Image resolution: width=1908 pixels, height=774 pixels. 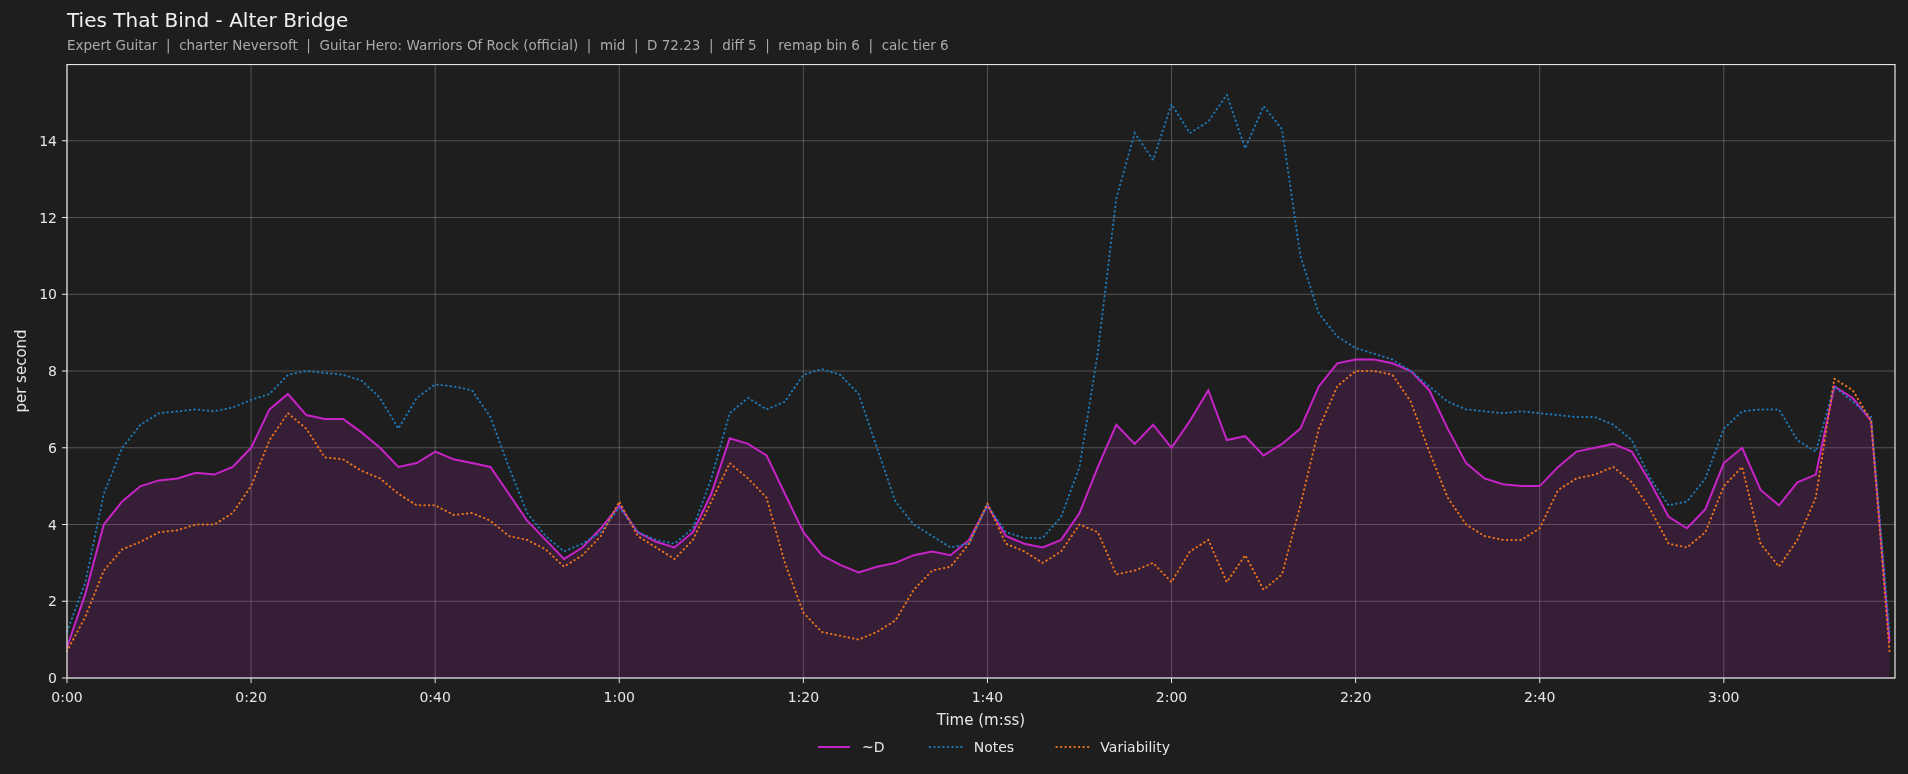 What do you see at coordinates (873, 747) in the screenshot?
I see `legend-label: ~D` at bounding box center [873, 747].